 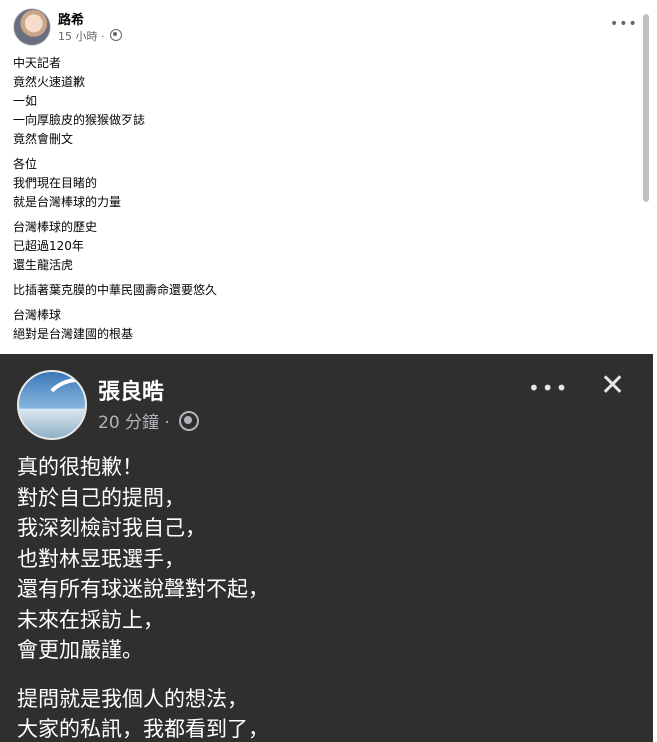 I want to click on photo-line: 未來在採訪上，, so click(x=90, y=619).